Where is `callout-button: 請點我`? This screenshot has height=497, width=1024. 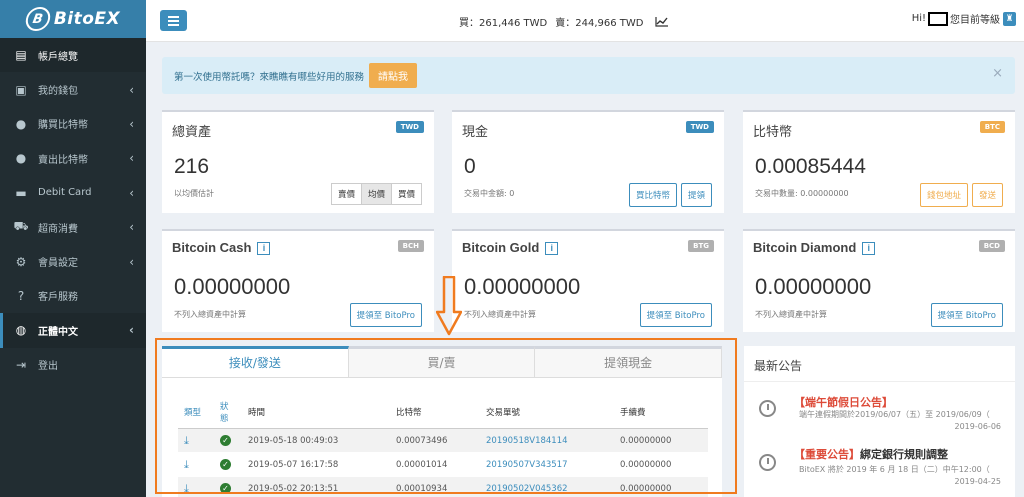
callout-button: 請點我 is located at coordinates (393, 75).